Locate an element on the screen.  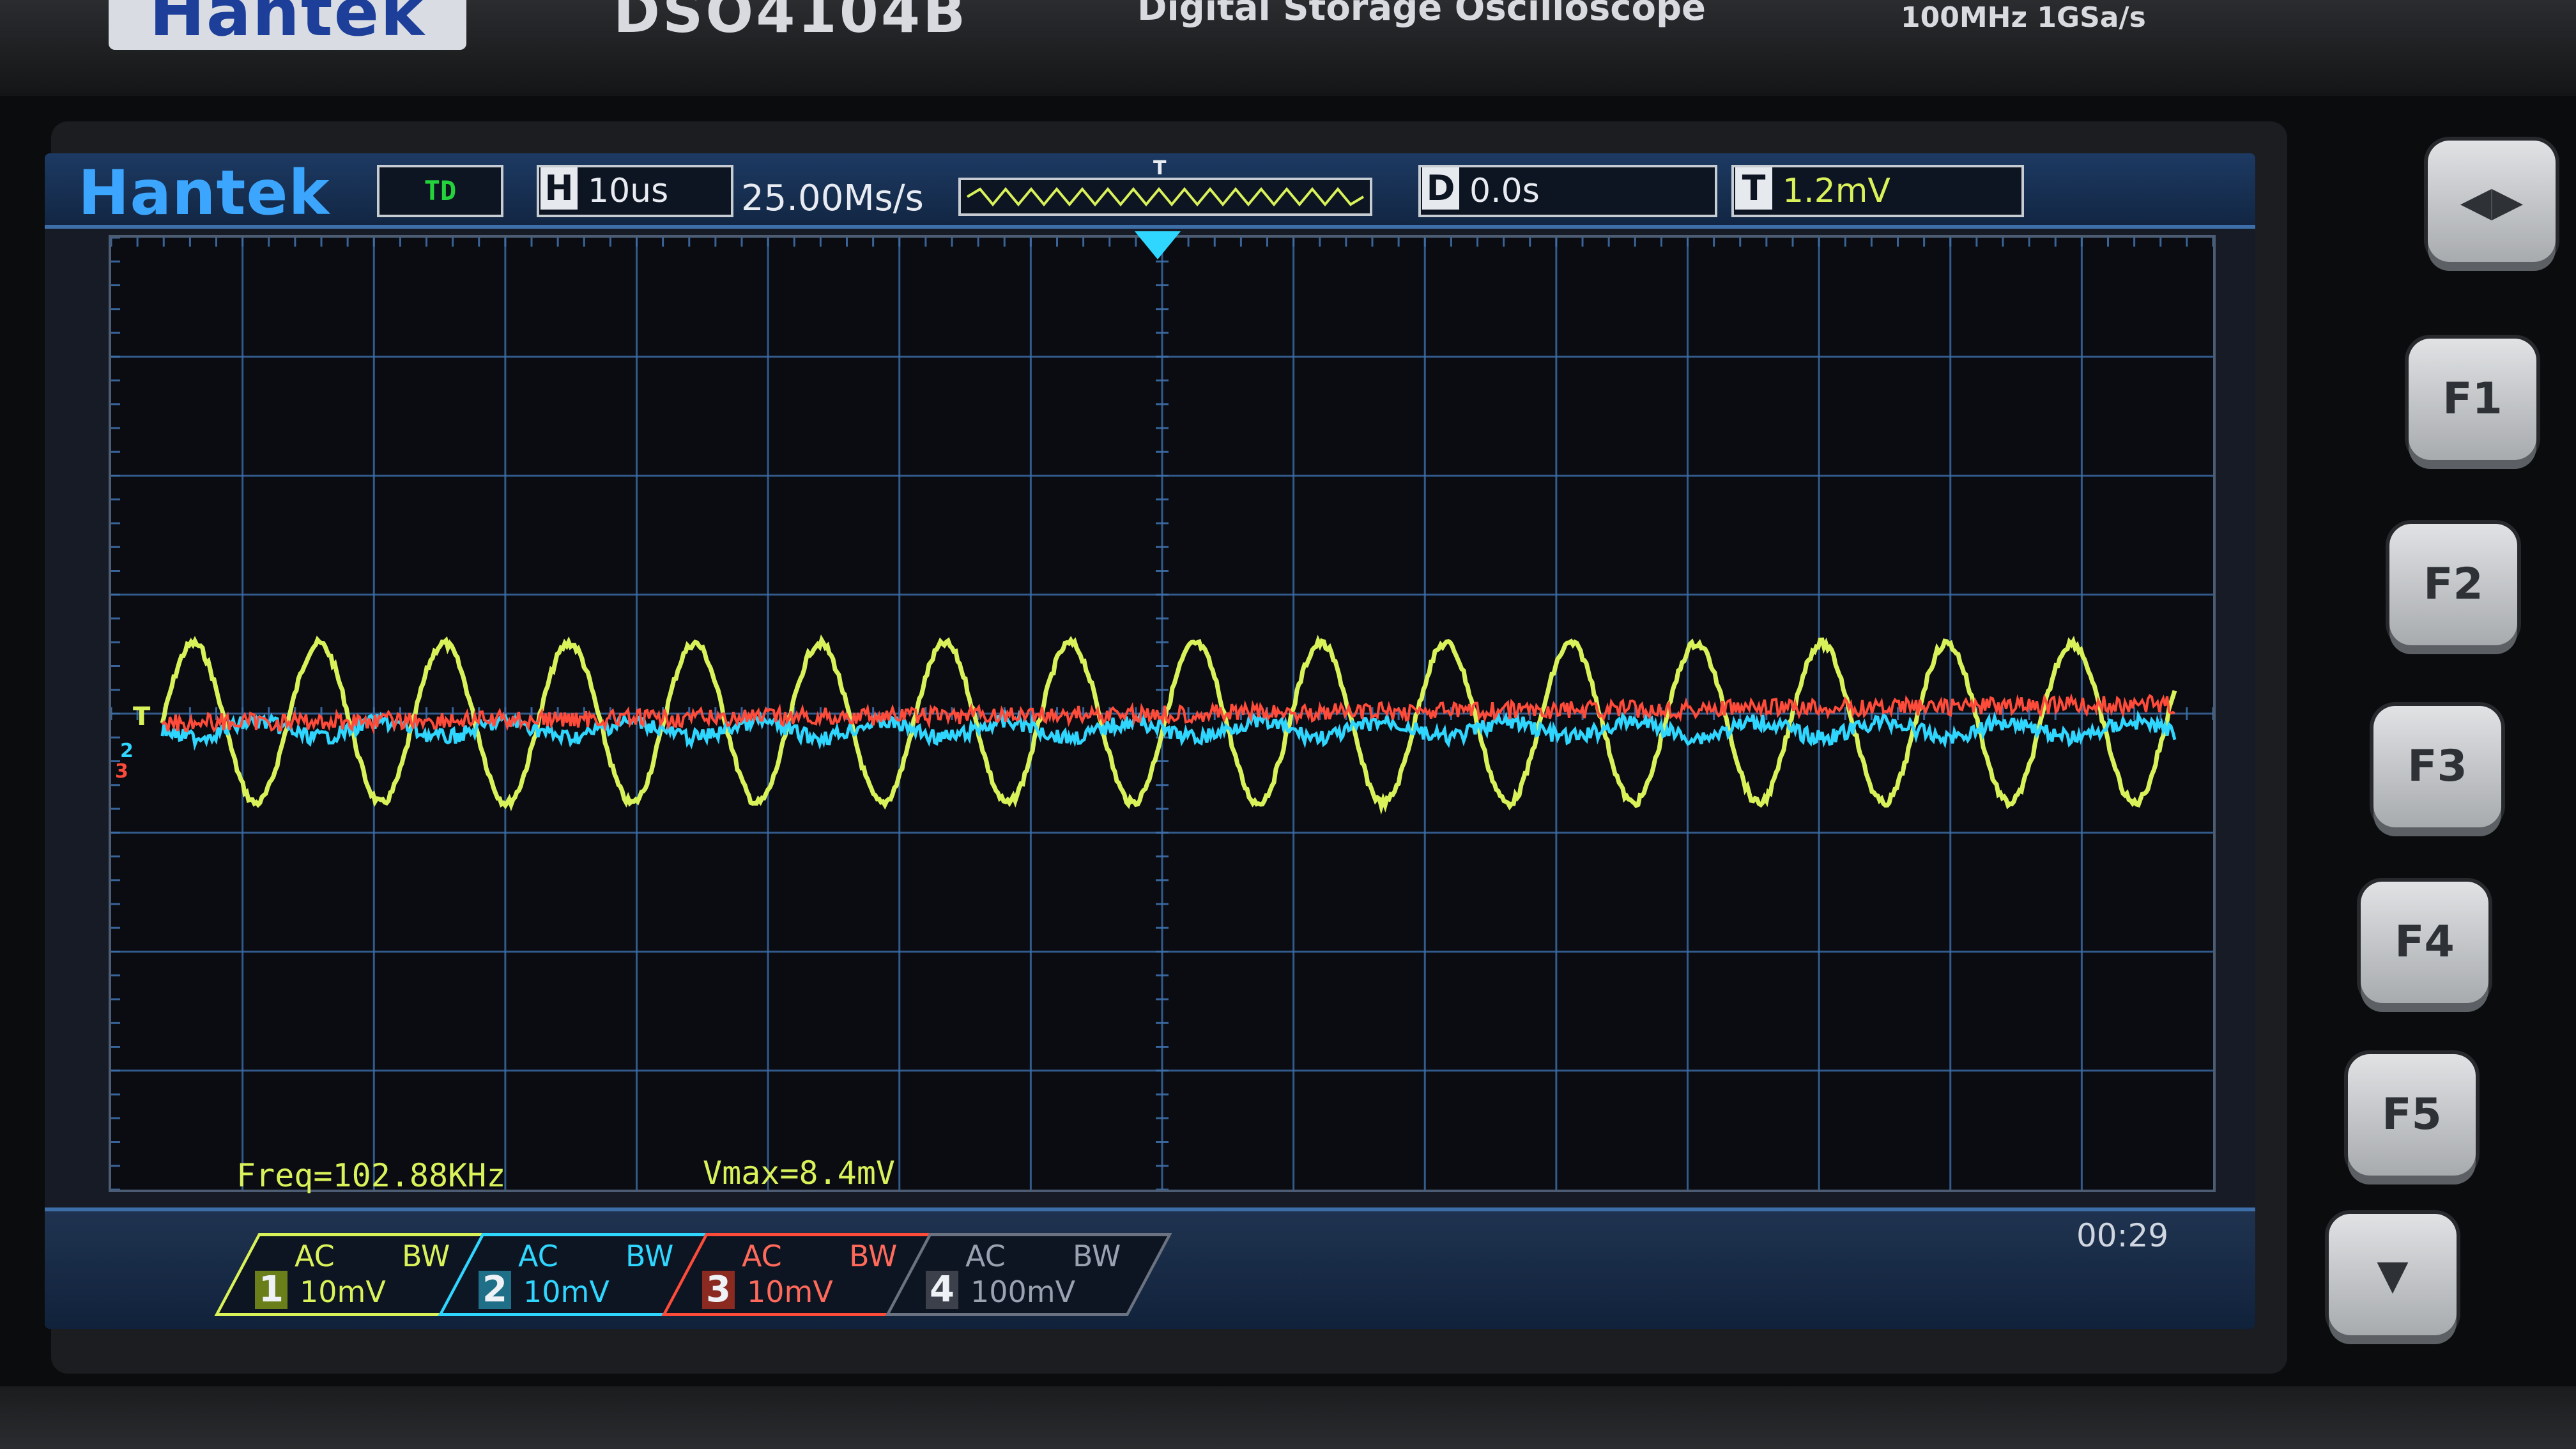
device-brand-logo: Hantek is located at coordinates (287, 25).